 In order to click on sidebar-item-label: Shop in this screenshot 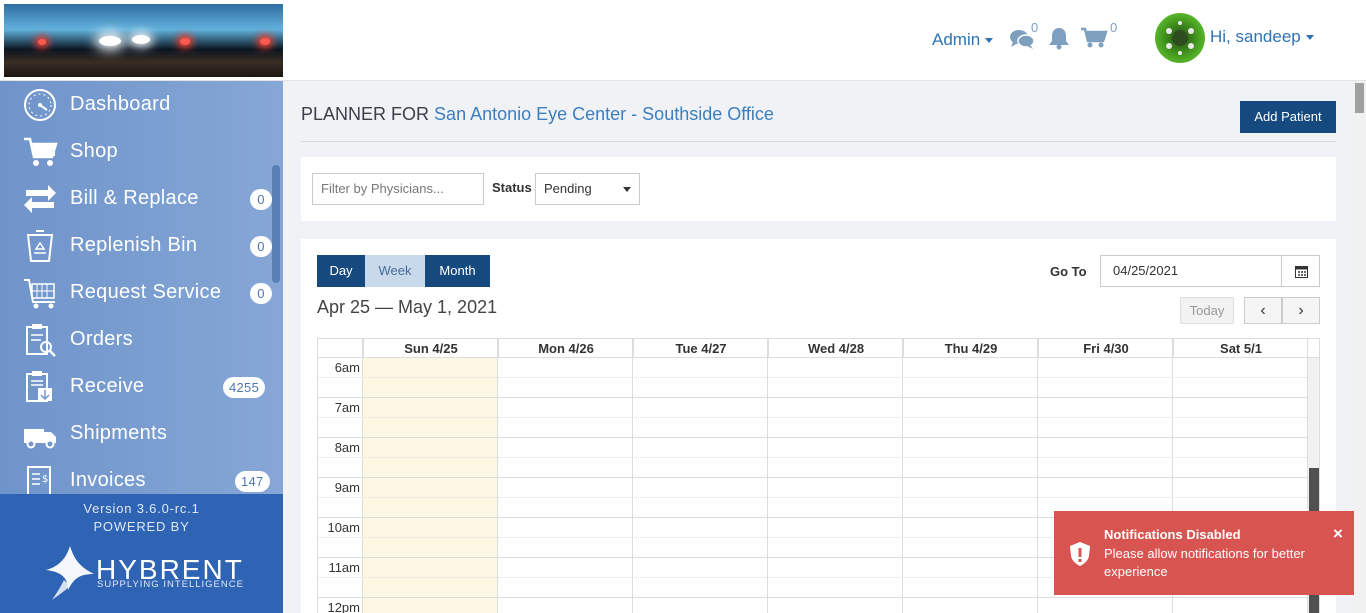, I will do `click(94, 151)`.